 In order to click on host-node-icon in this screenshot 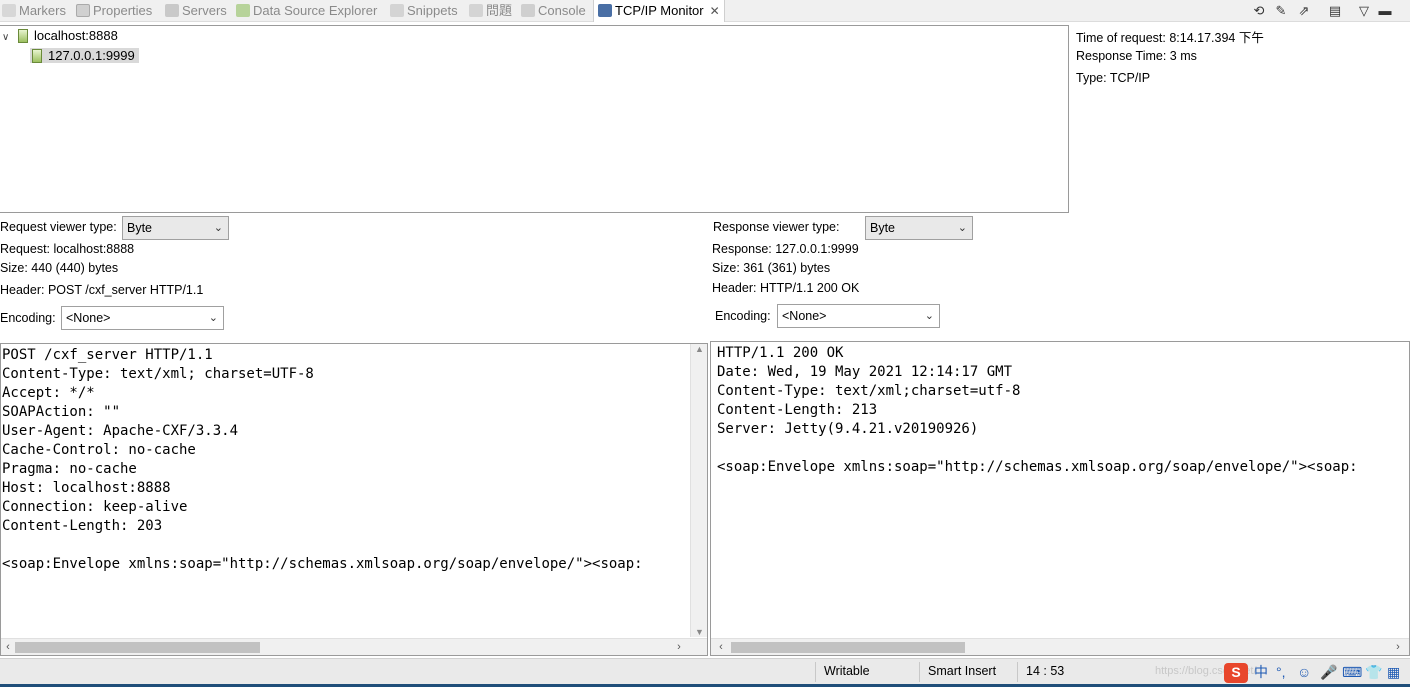, I will do `click(23, 36)`.